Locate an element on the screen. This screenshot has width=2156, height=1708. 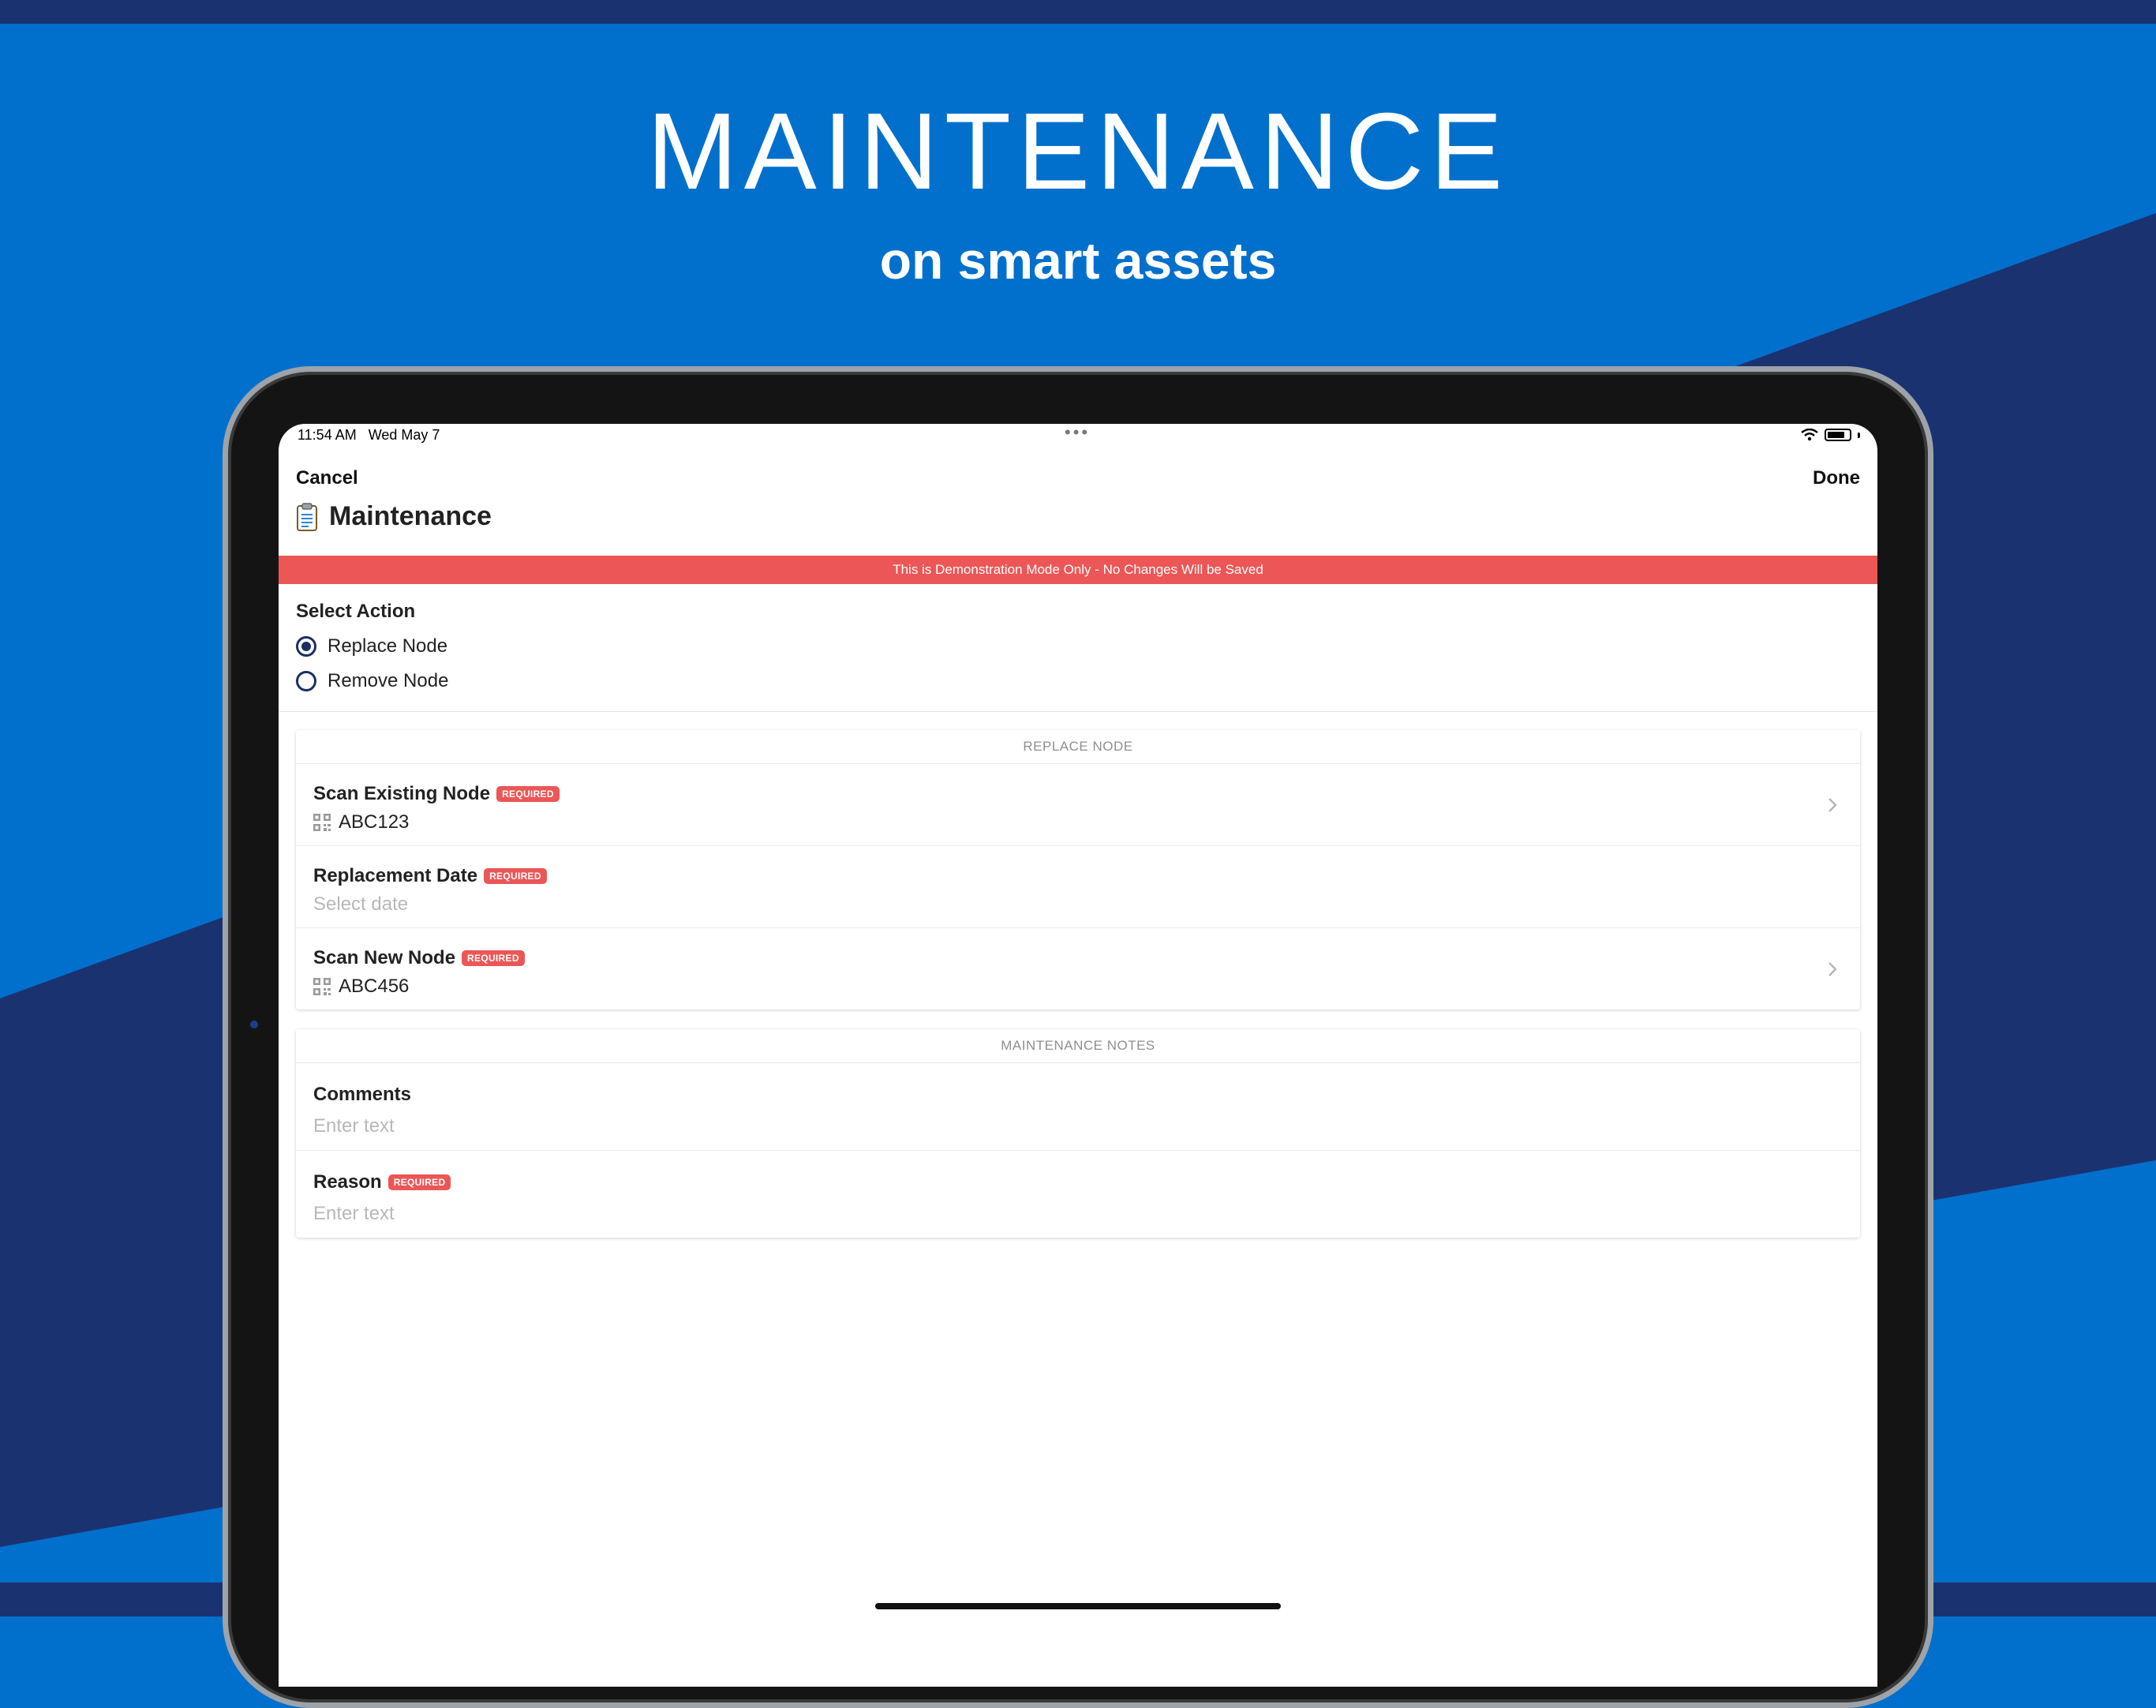
comments-input: Enter text is located at coordinates (1086, 1126).